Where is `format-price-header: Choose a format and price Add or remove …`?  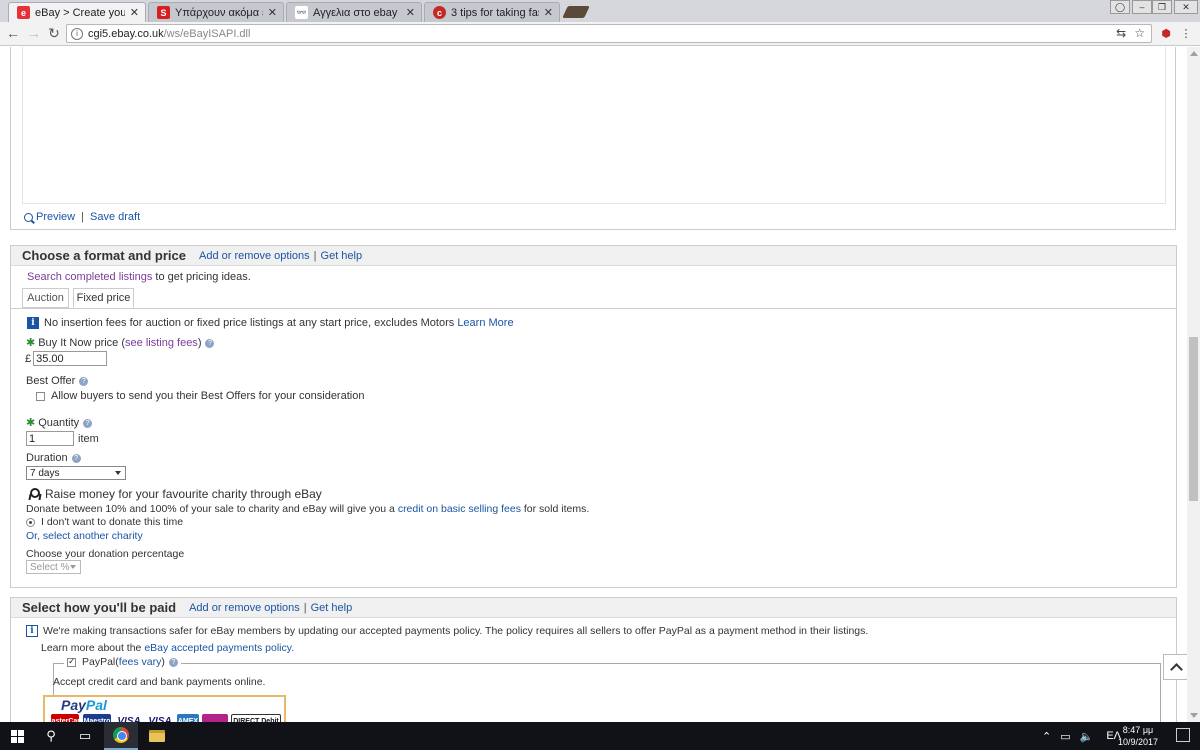
format-price-header: Choose a format and price Add or remove … is located at coordinates (593, 256).